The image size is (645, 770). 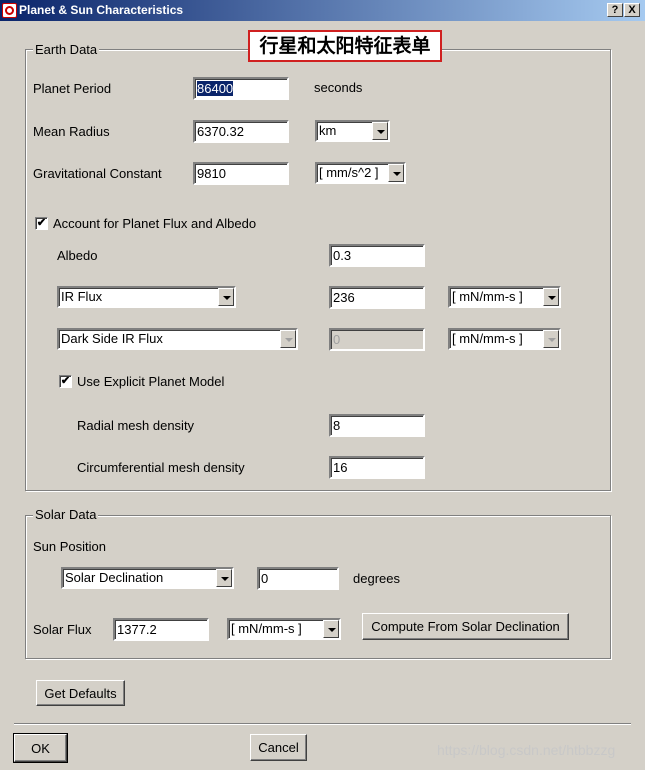 What do you see at coordinates (161, 629) in the screenshot?
I see `solar-flux-input: 1377.2` at bounding box center [161, 629].